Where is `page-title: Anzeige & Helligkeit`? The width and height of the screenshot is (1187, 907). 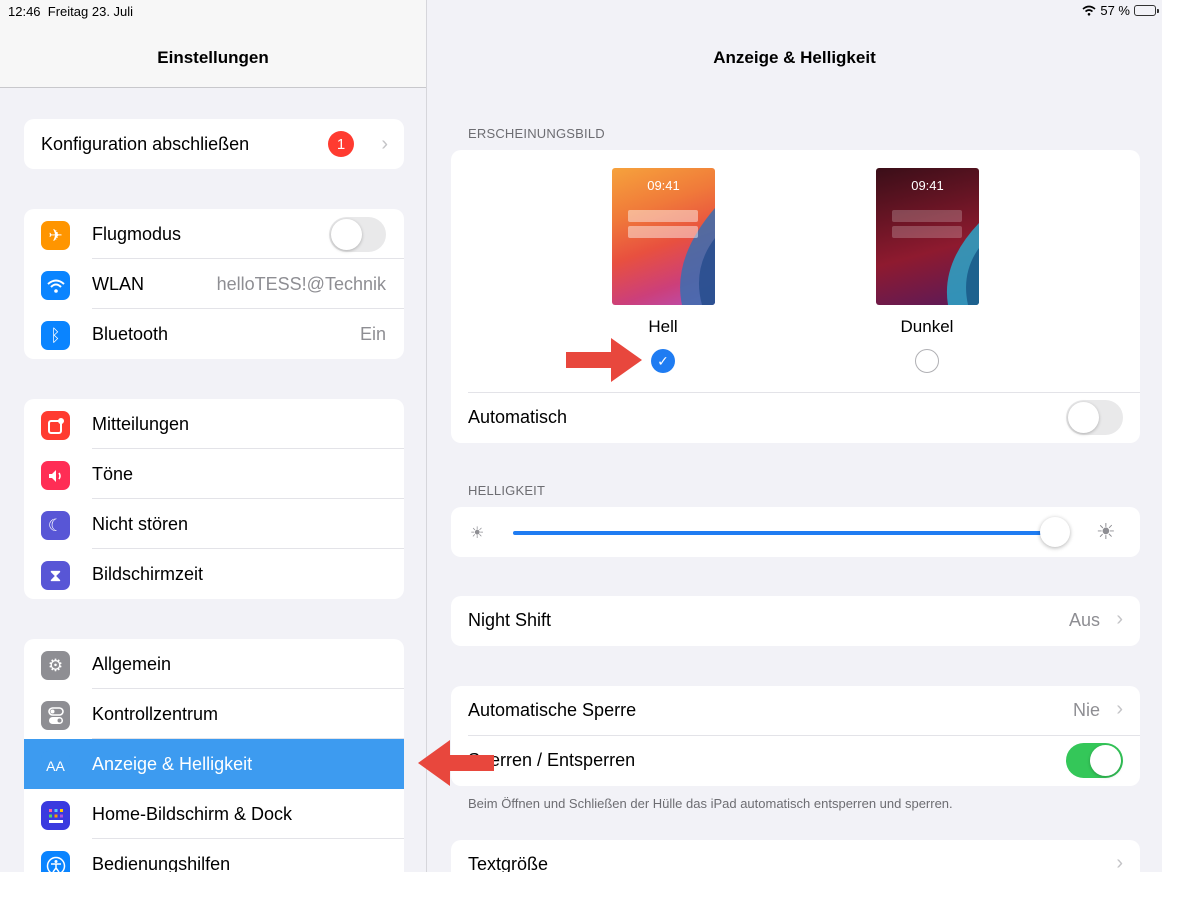 page-title: Anzeige & Helligkeit is located at coordinates (794, 57).